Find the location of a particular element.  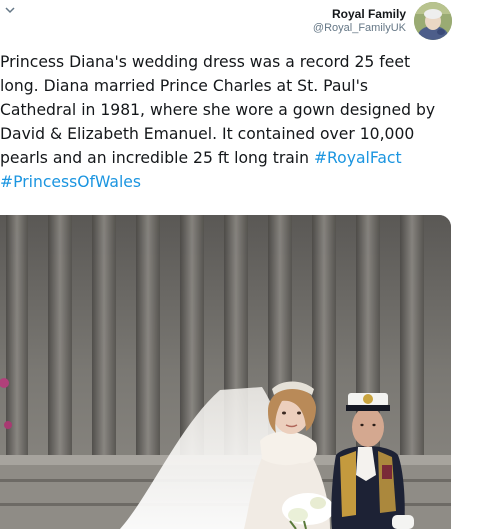

author-info: Royal Family @Royal_FamilyUK is located at coordinates (359, 21).